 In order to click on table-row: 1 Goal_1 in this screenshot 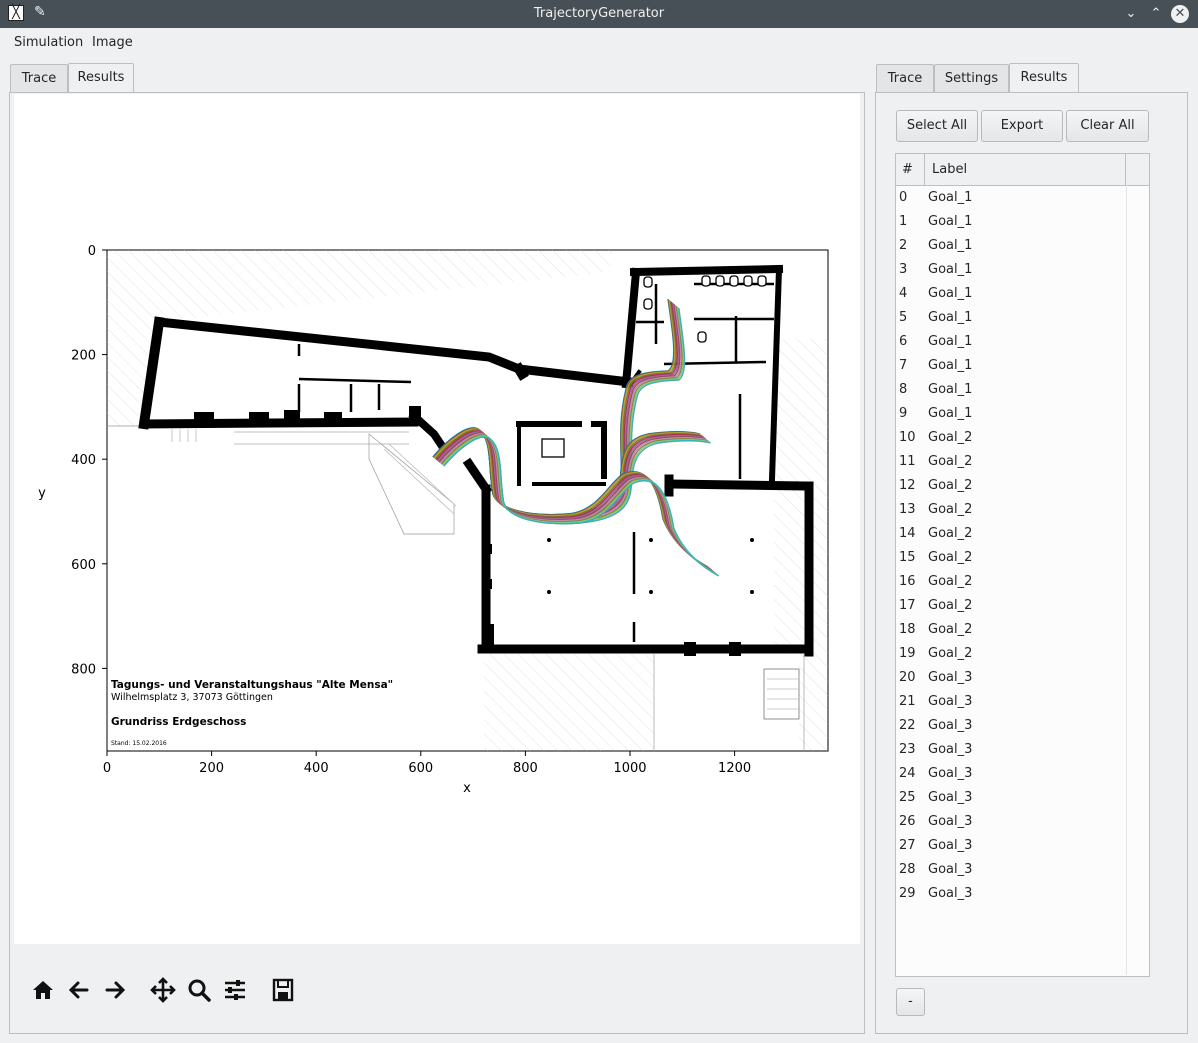, I will do `click(1011, 222)`.